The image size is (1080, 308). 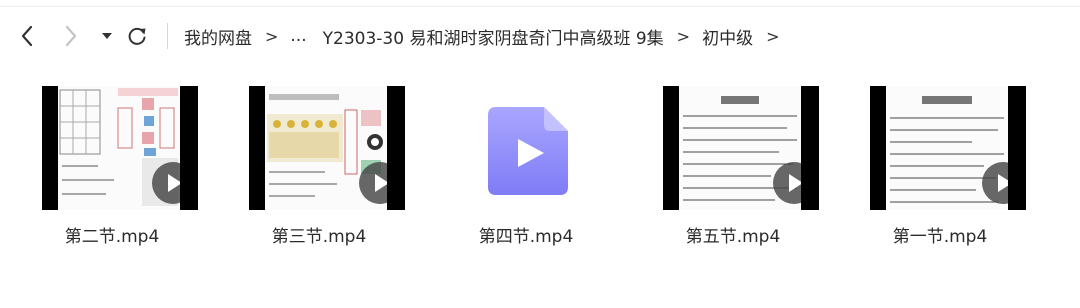 I want to click on file-tile: 第三节.mp4, so click(x=319, y=175).